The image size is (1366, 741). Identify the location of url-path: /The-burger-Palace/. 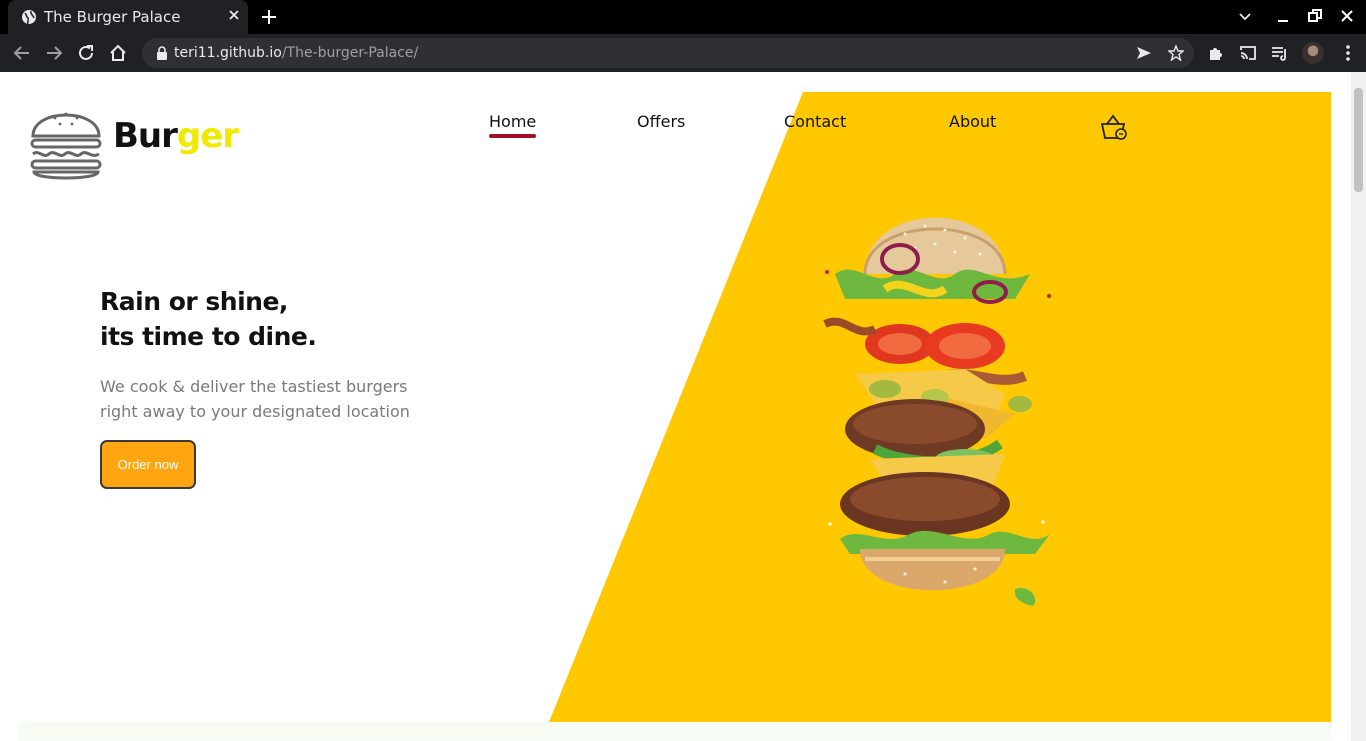
(350, 53).